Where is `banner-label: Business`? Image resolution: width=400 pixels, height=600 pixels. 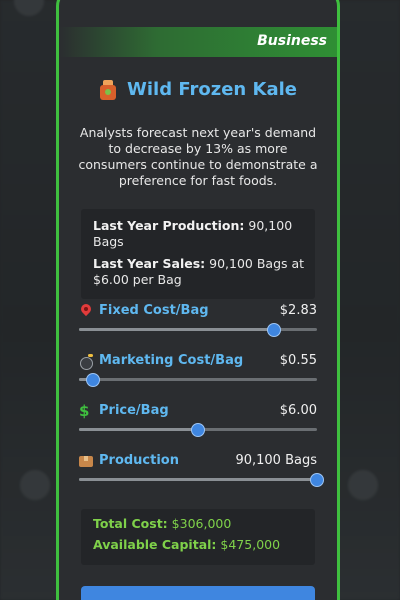
banner-label: Business is located at coordinates (292, 41).